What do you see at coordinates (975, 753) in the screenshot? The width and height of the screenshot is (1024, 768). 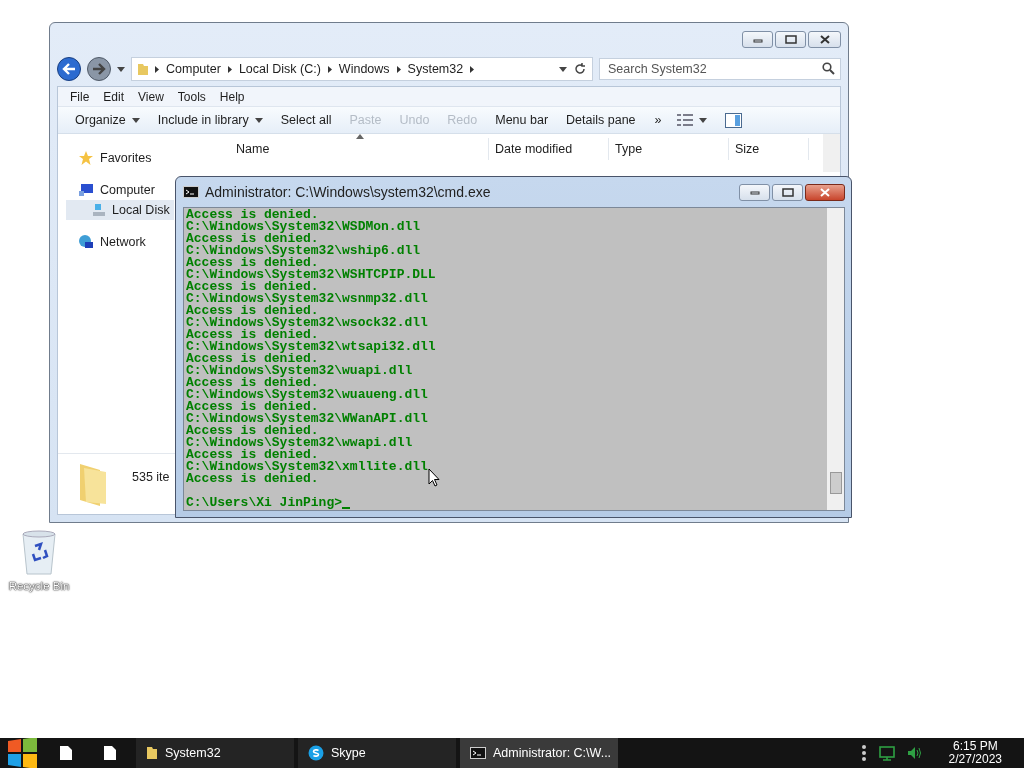 I see `clock: 6:15 PM 2/27/2023` at bounding box center [975, 753].